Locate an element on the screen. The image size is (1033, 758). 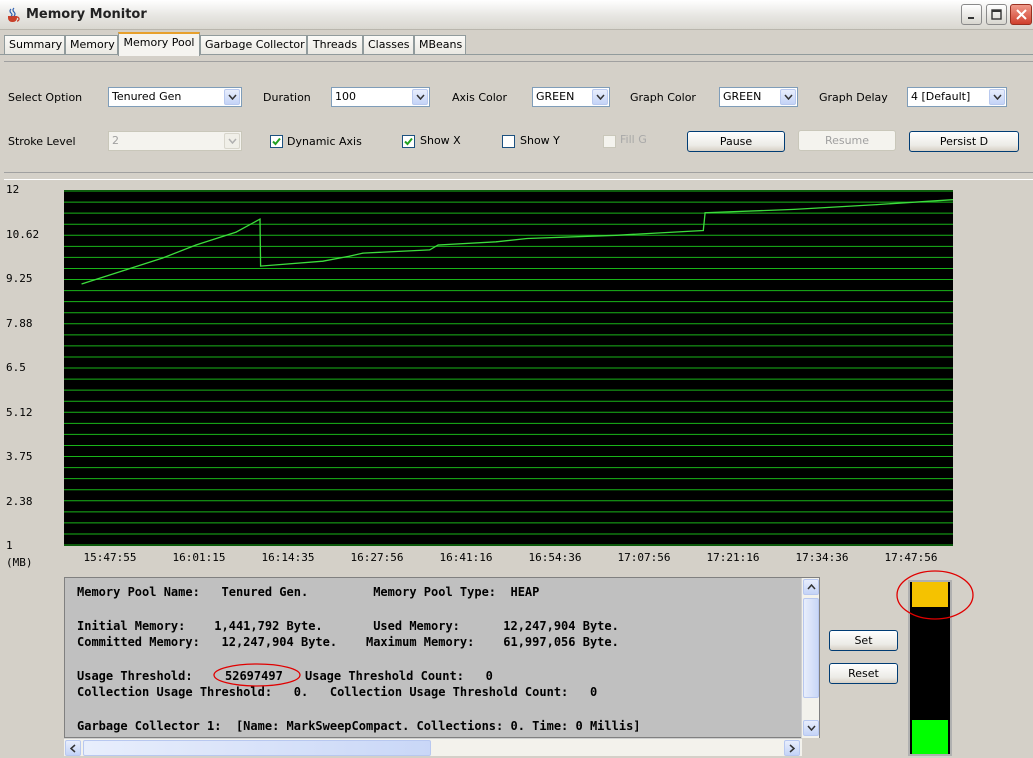
graph-color-label: Graph Color is located at coordinates (663, 97).